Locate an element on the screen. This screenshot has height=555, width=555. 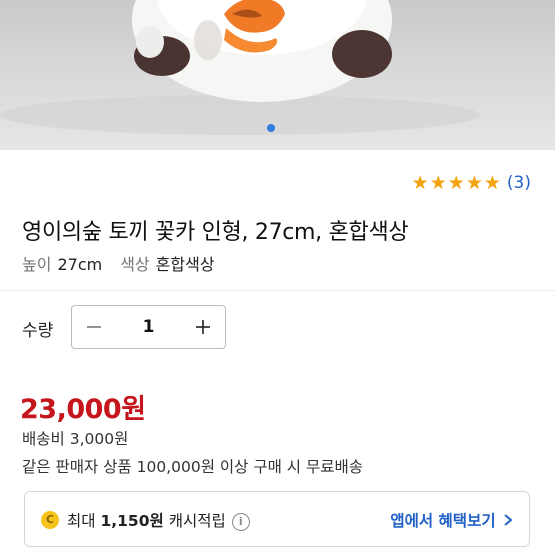
spec-value: 혼합색상 is located at coordinates (185, 264).